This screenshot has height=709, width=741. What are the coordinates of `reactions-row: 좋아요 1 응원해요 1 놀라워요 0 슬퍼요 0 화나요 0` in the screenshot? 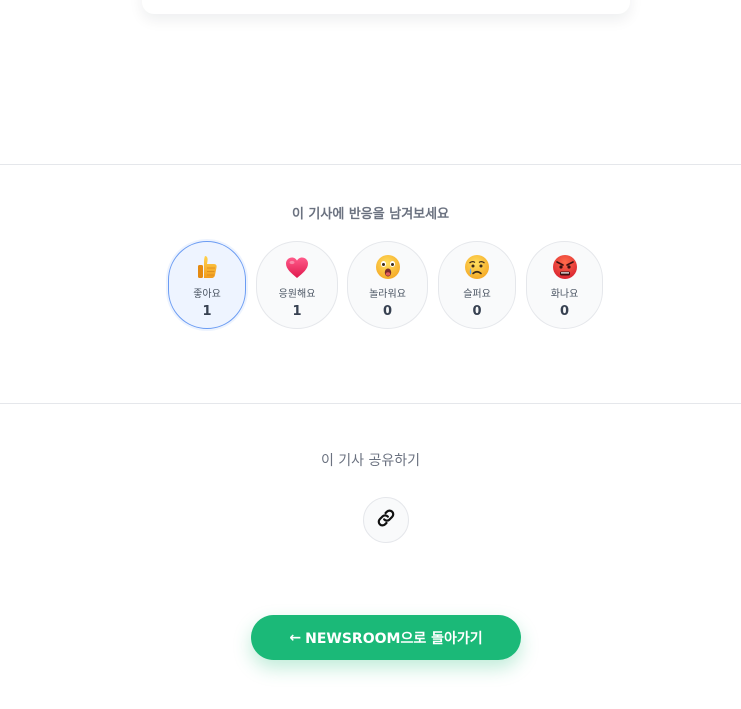 It's located at (370, 286).